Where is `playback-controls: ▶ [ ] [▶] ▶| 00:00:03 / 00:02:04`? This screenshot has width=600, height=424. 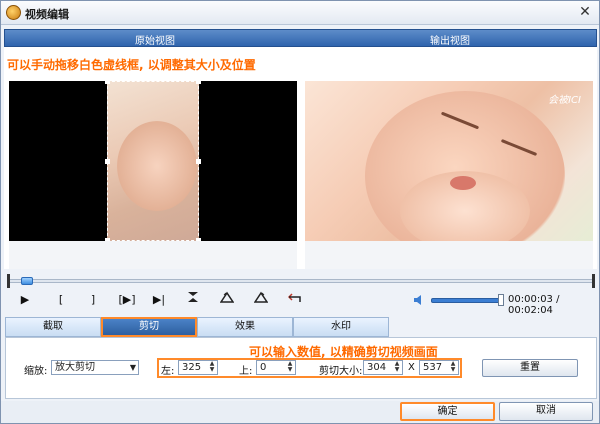
playback-controls: ▶ [ ] [▶] ▶| 00:00:03 / 00:02:04 is located at coordinates (303, 303).